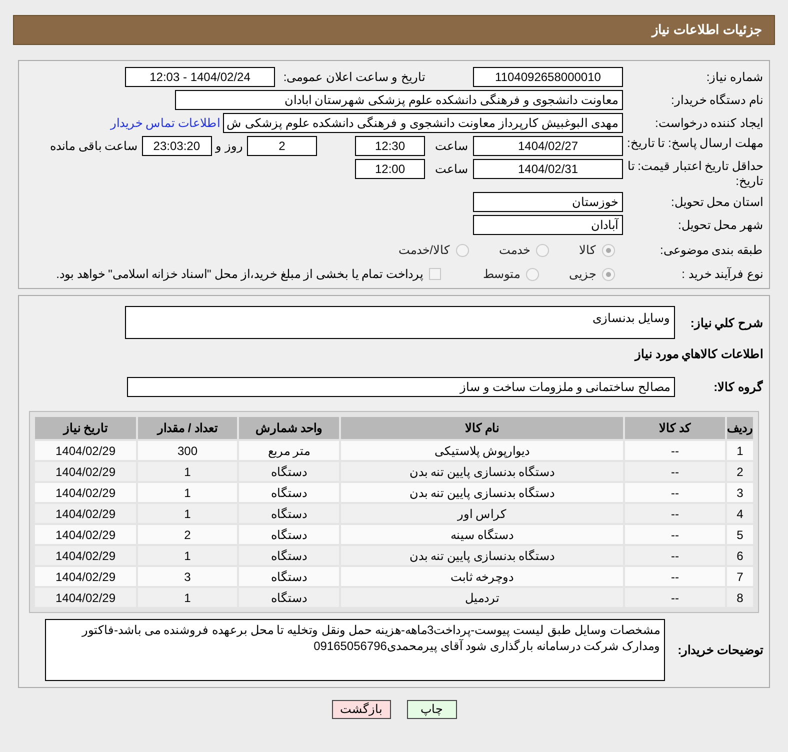 This screenshot has width=788, height=752. Describe the element at coordinates (734, 77) in the screenshot. I see `field-label: شماره نیاز:` at that location.